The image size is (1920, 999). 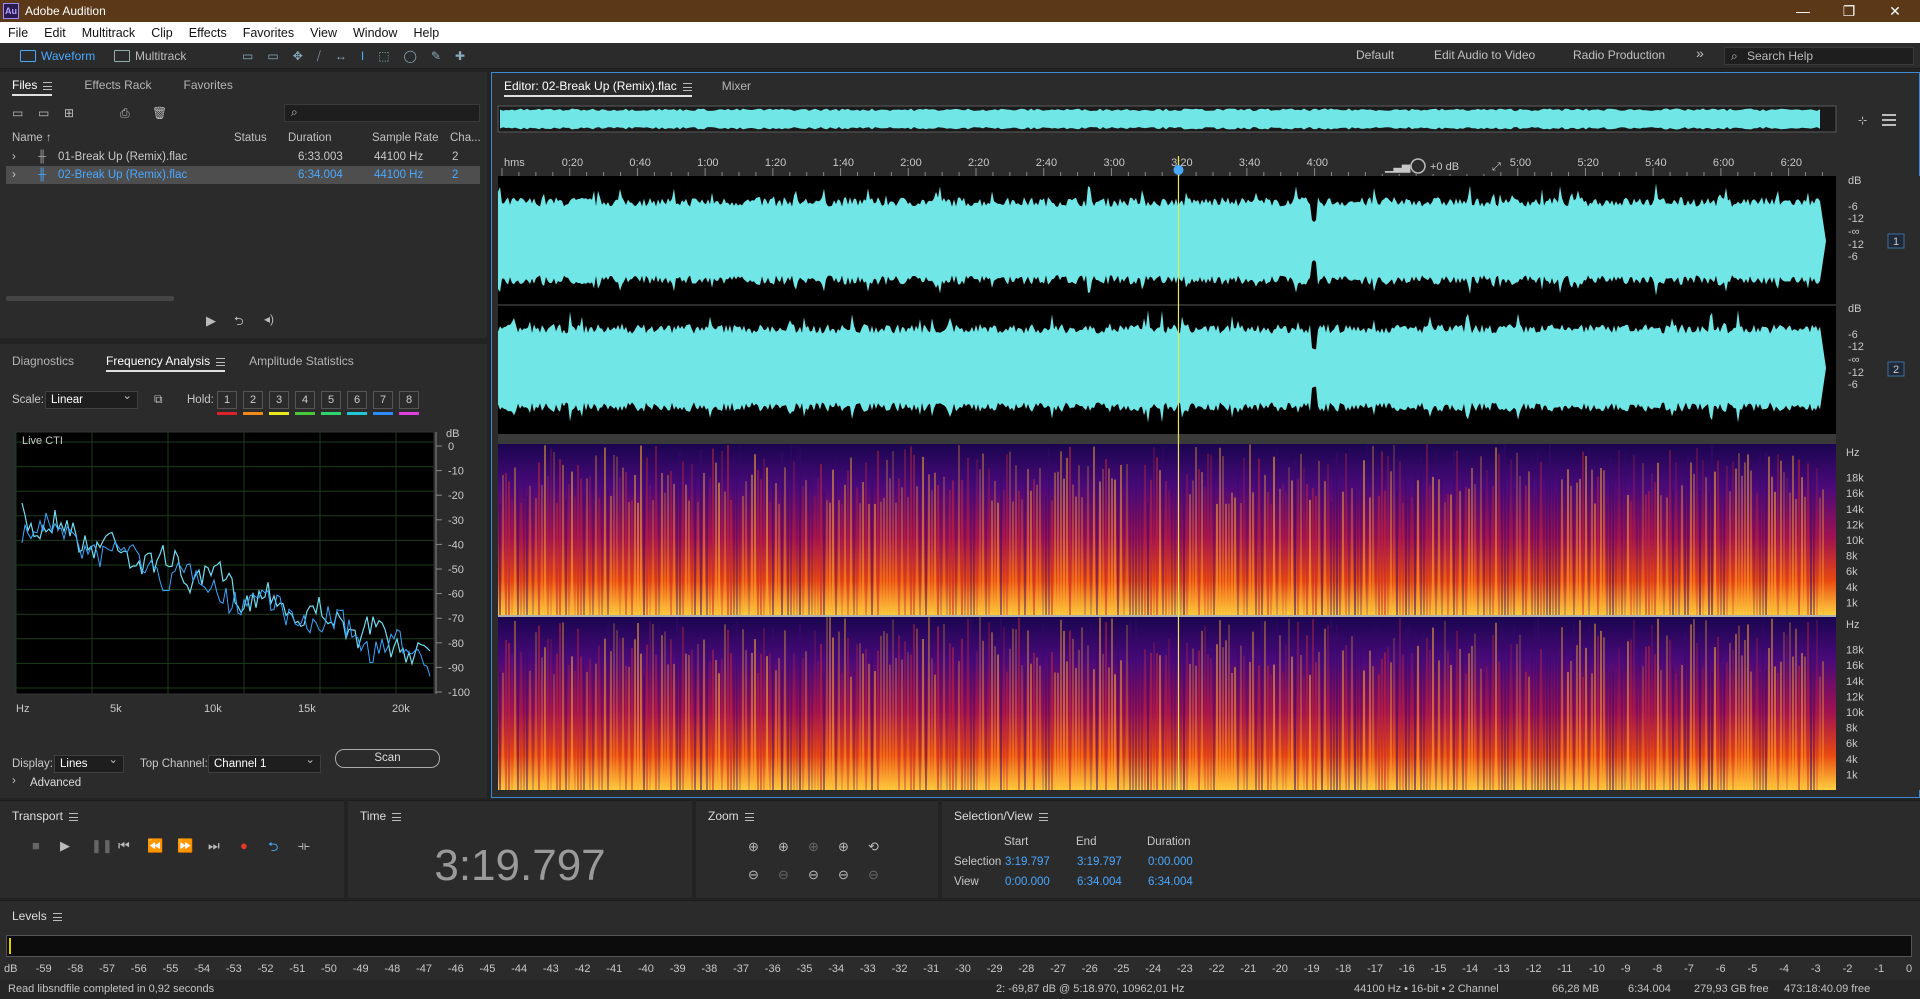 I want to click on menu-view: View, so click(x=323, y=33).